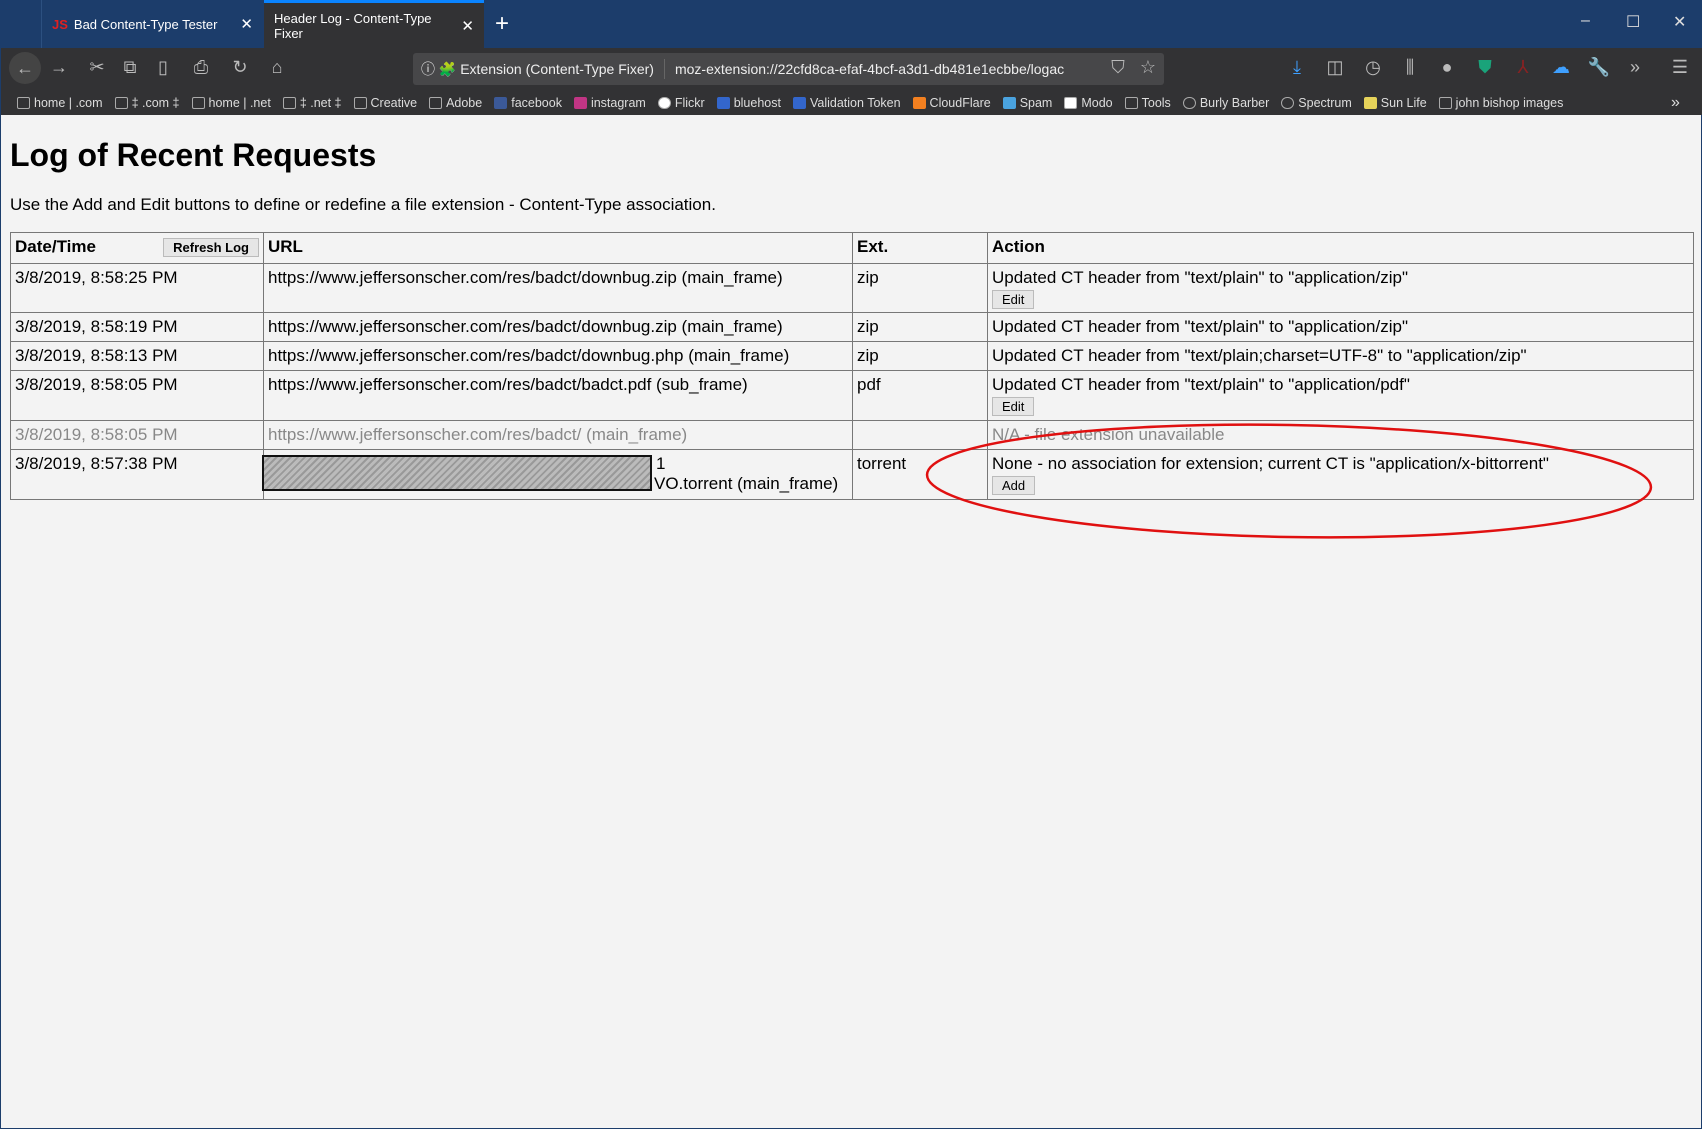 The width and height of the screenshot is (1702, 1129). Describe the element at coordinates (1014, 485) in the screenshot. I see `add-button: Add` at that location.